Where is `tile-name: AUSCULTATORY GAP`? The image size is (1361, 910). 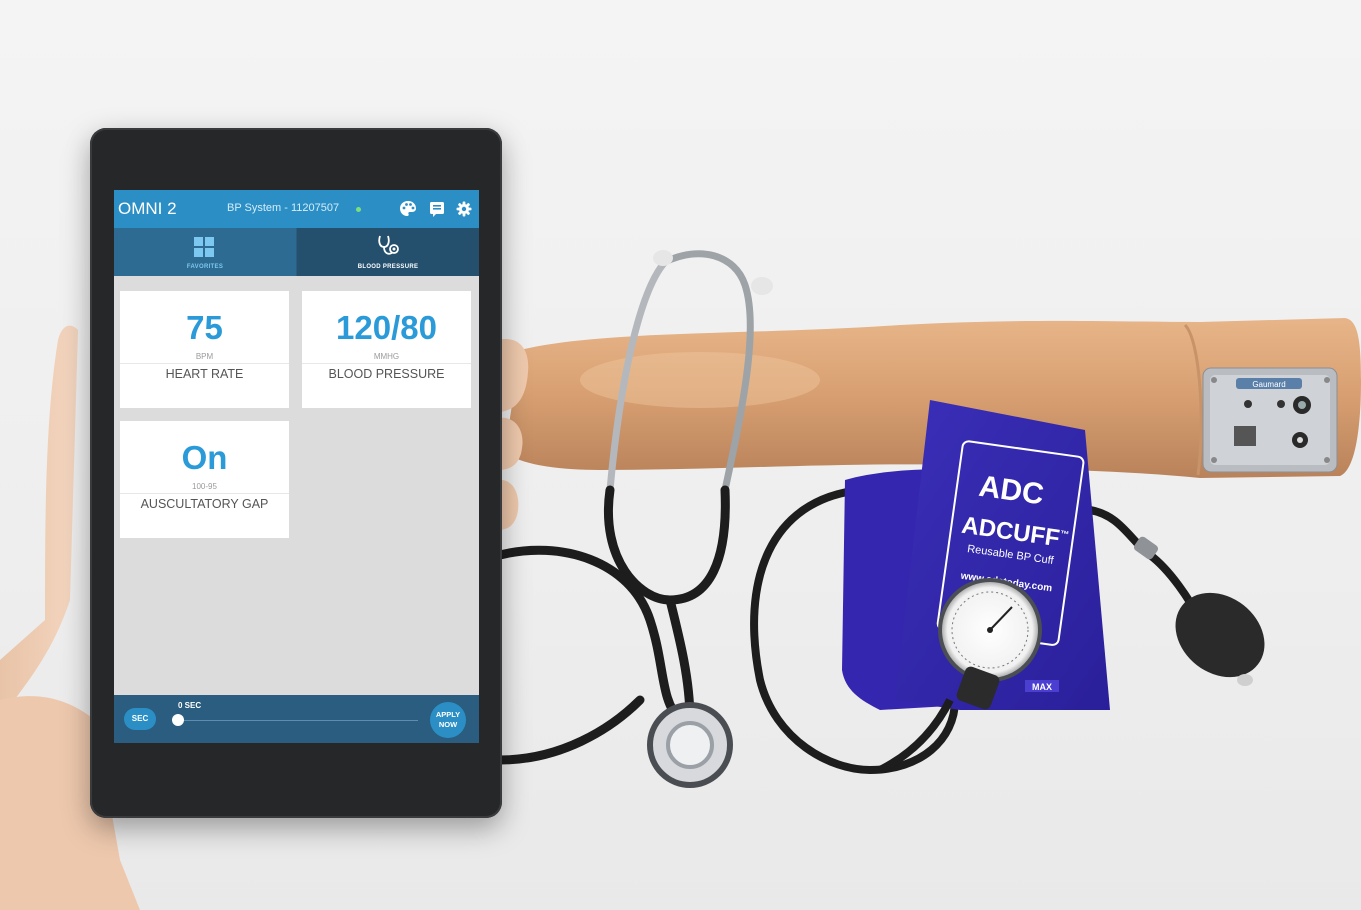
tile-name: AUSCULTATORY GAP is located at coordinates (204, 504).